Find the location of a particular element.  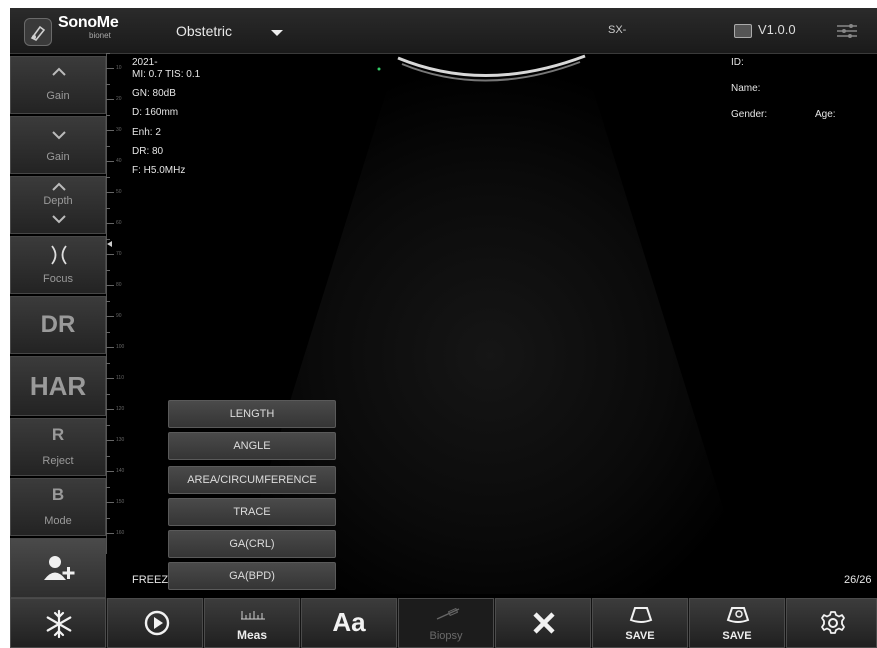

save-image-icon is located at coordinates (641, 615).